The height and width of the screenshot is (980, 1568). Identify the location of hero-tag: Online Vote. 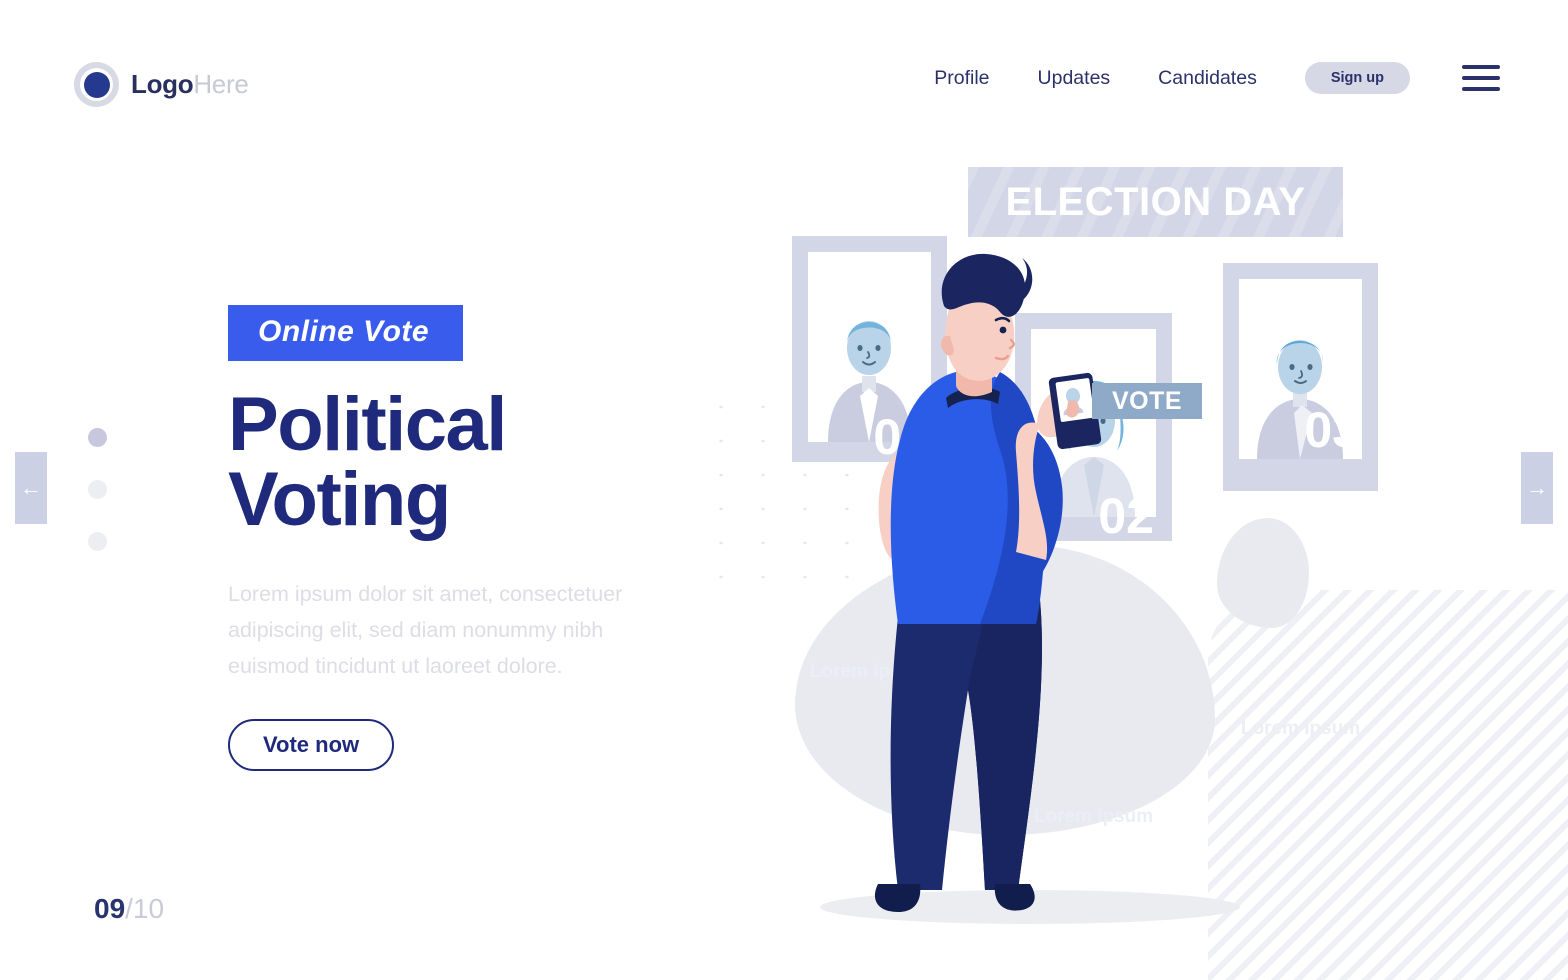
(346, 333).